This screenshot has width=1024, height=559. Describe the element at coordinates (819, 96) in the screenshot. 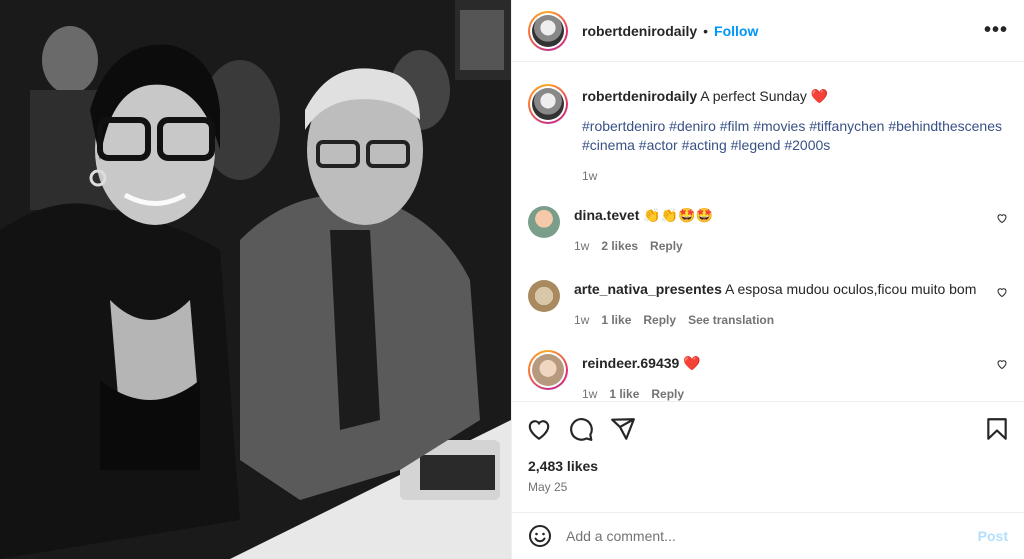

I see `red-heart-emoji: ❤️` at that location.